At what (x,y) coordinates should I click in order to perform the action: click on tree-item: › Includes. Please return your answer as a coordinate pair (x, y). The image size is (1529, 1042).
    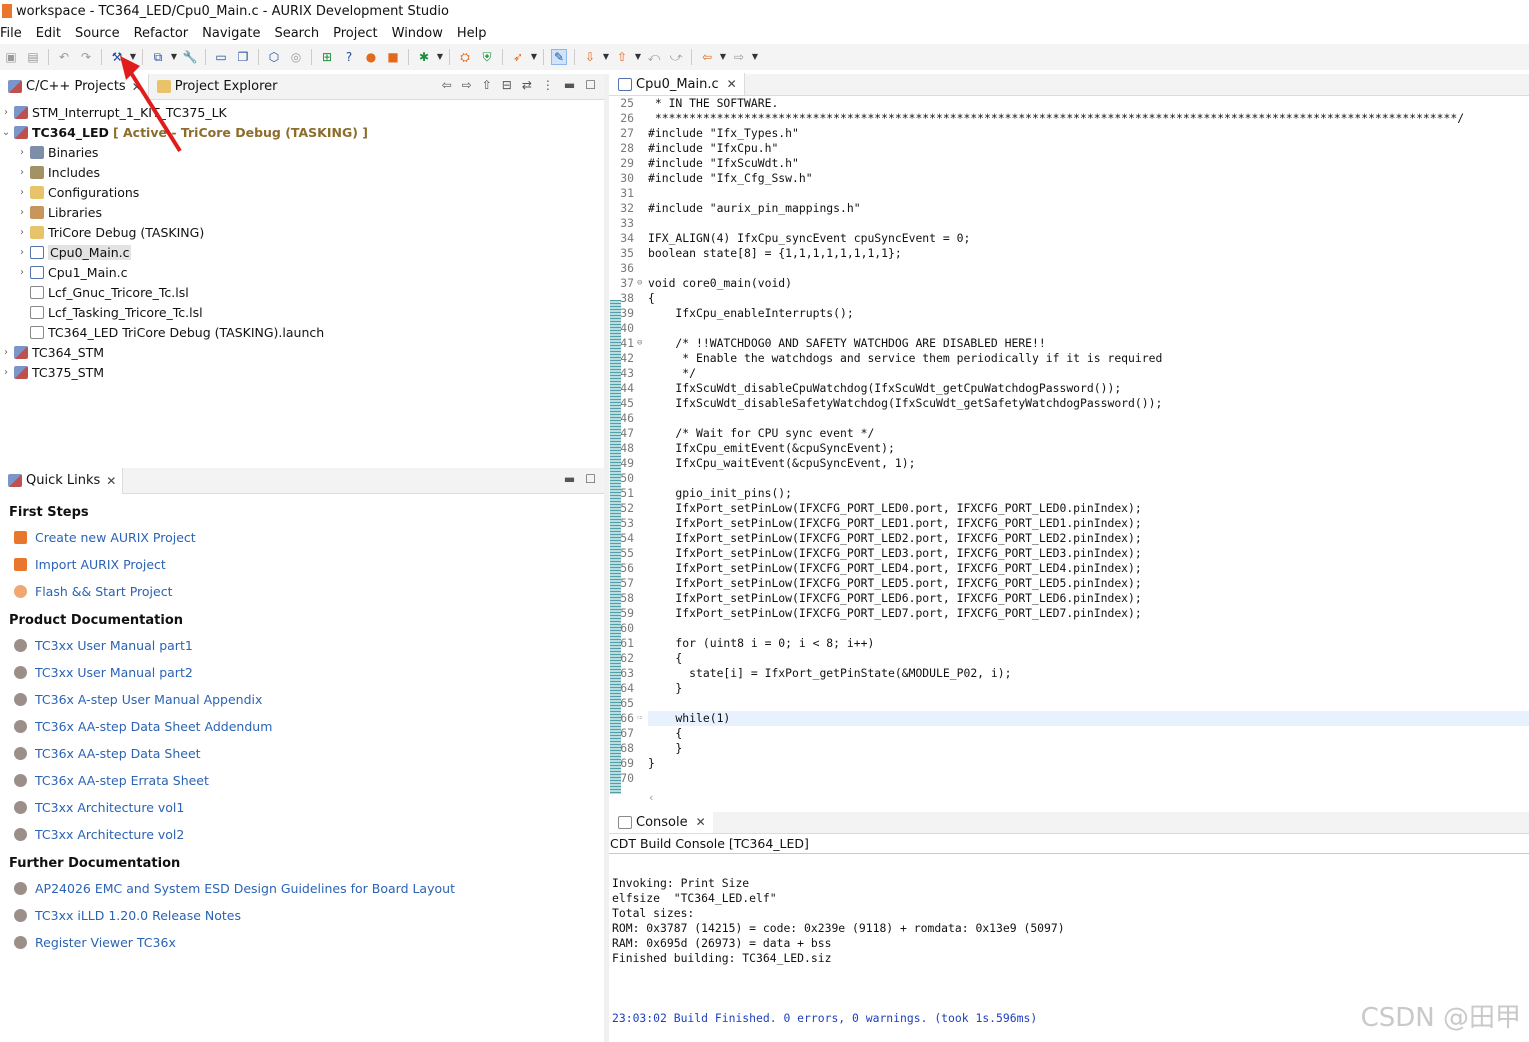
    Looking at the image, I should click on (302, 172).